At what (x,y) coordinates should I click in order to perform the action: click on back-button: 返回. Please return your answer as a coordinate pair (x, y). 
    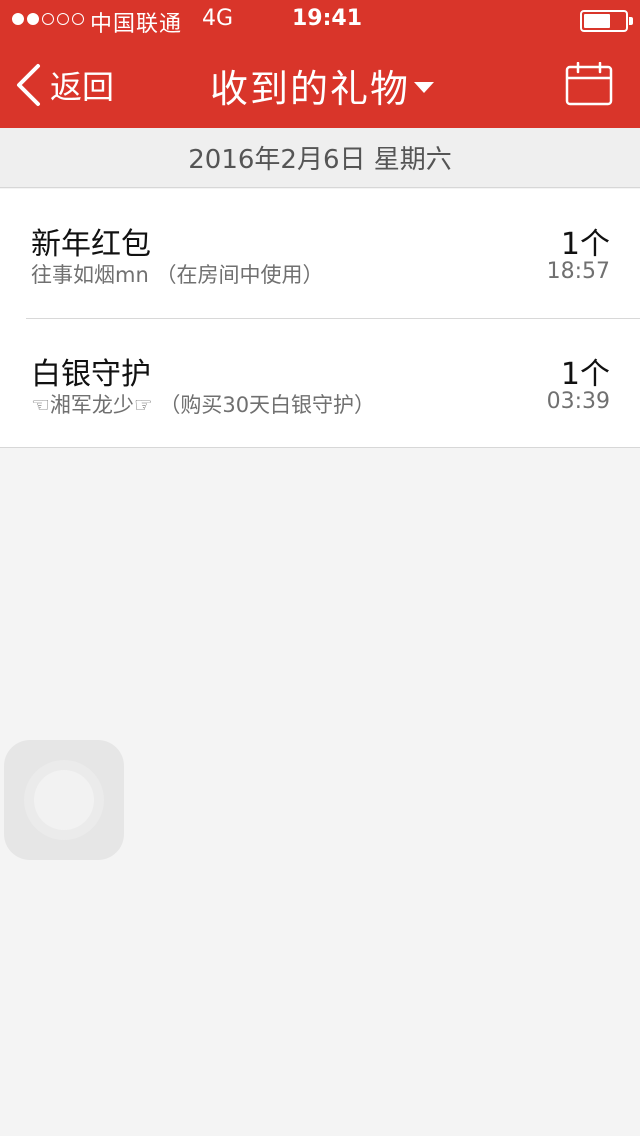
    Looking at the image, I should click on (64, 85).